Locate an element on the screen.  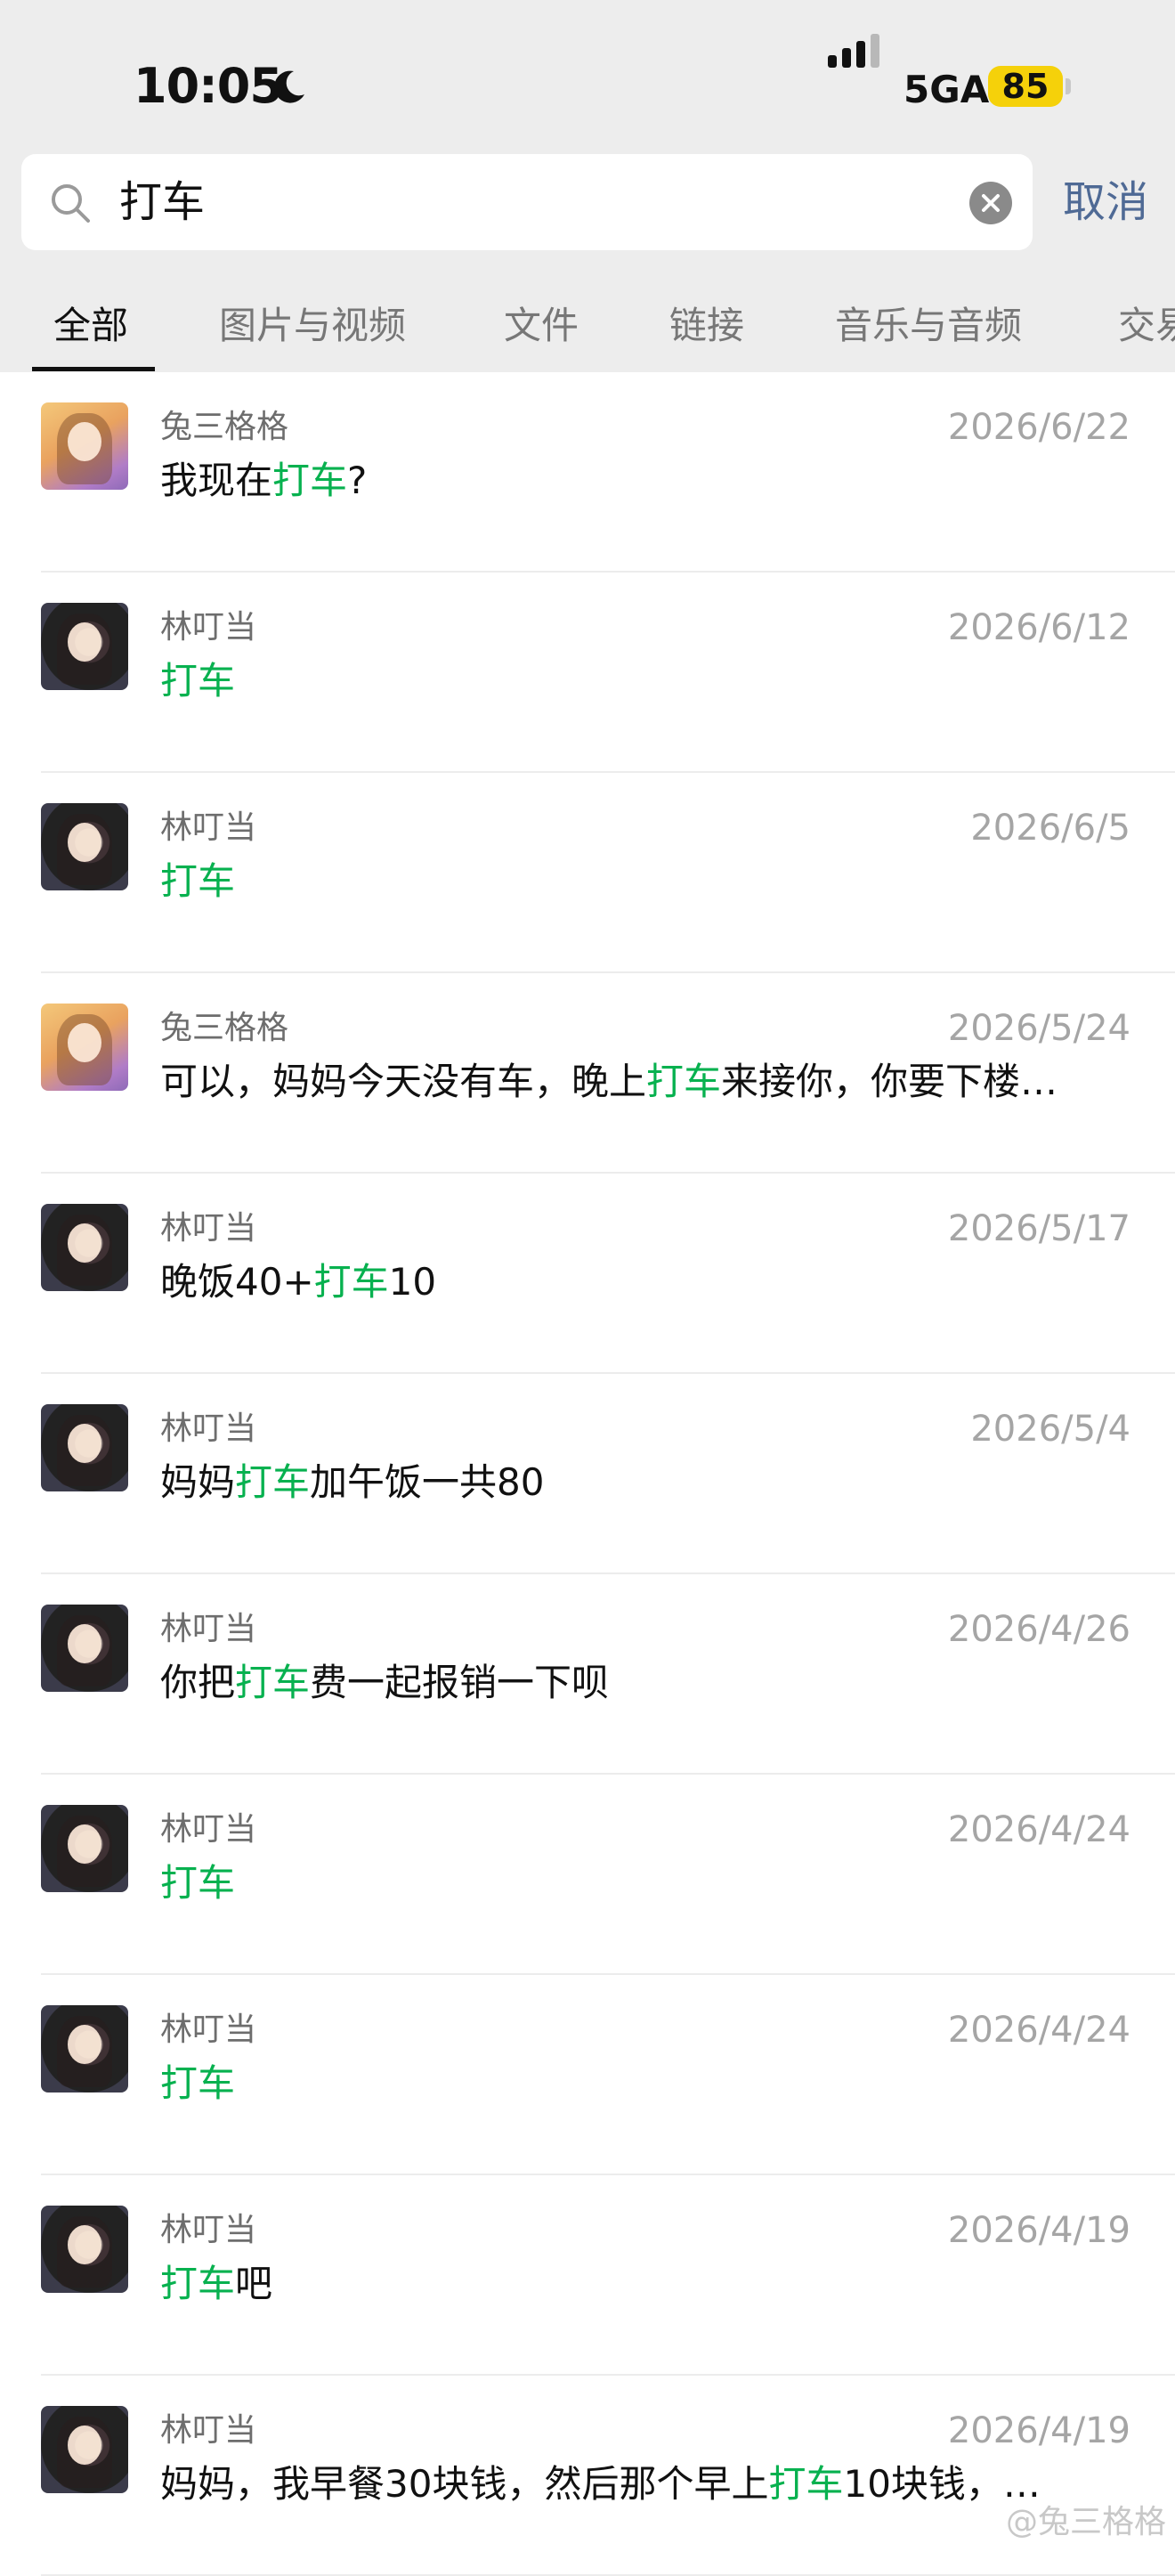
message-text: ? is located at coordinates (357, 480).